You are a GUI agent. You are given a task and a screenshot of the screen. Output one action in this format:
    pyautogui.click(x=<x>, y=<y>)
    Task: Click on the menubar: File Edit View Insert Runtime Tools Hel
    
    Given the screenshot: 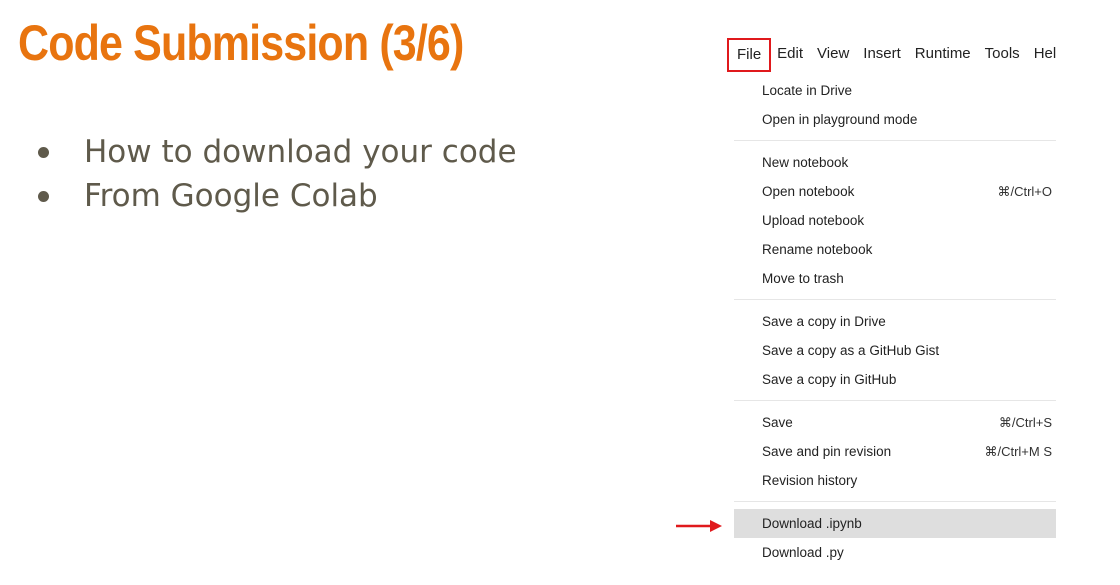 What is the action you would take?
    pyautogui.click(x=892, y=55)
    